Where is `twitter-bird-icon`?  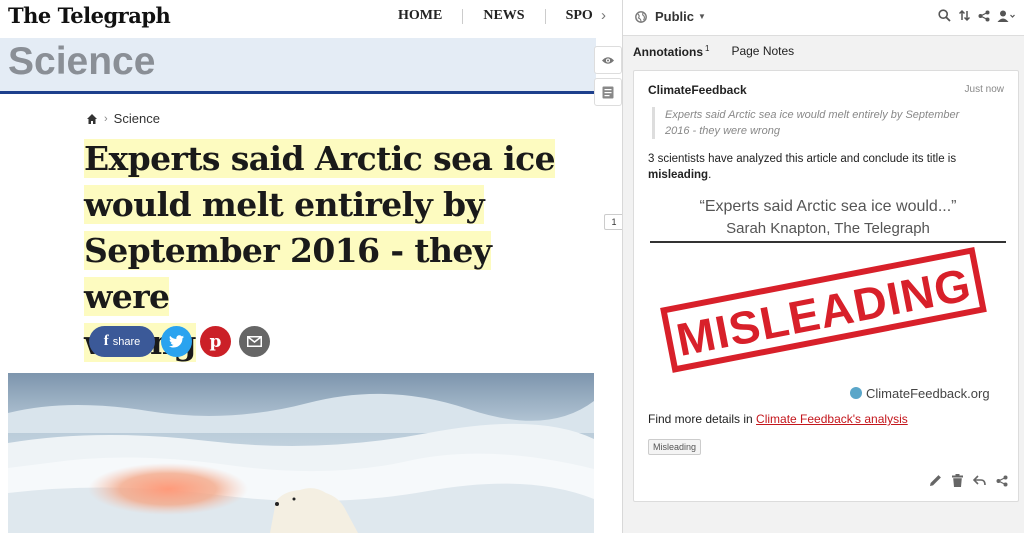
twitter-bird-icon is located at coordinates (176, 341).